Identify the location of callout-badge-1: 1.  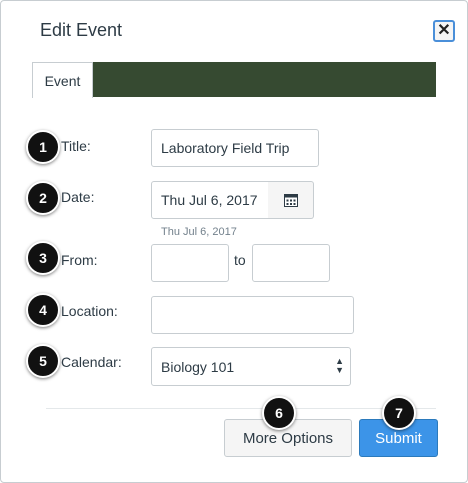
(43, 147).